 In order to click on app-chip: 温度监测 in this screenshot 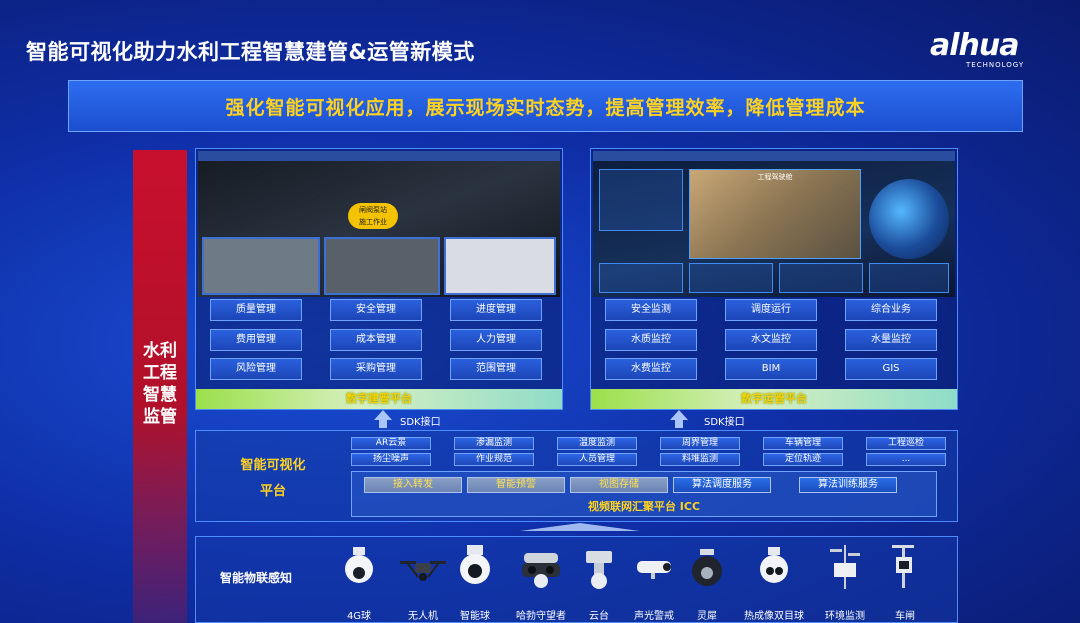, I will do `click(597, 443)`.